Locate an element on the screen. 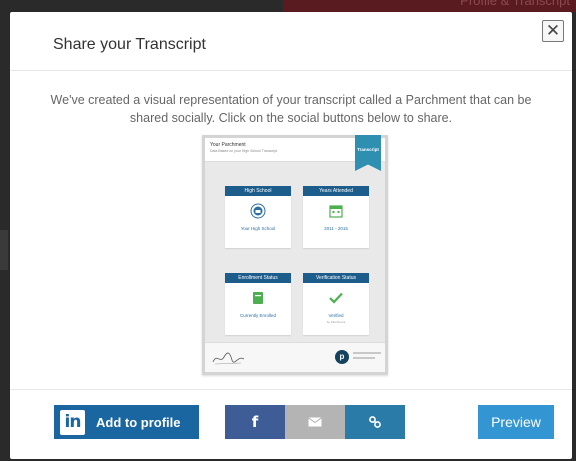 The width and height of the screenshot is (576, 461). link-share-button is located at coordinates (375, 422).